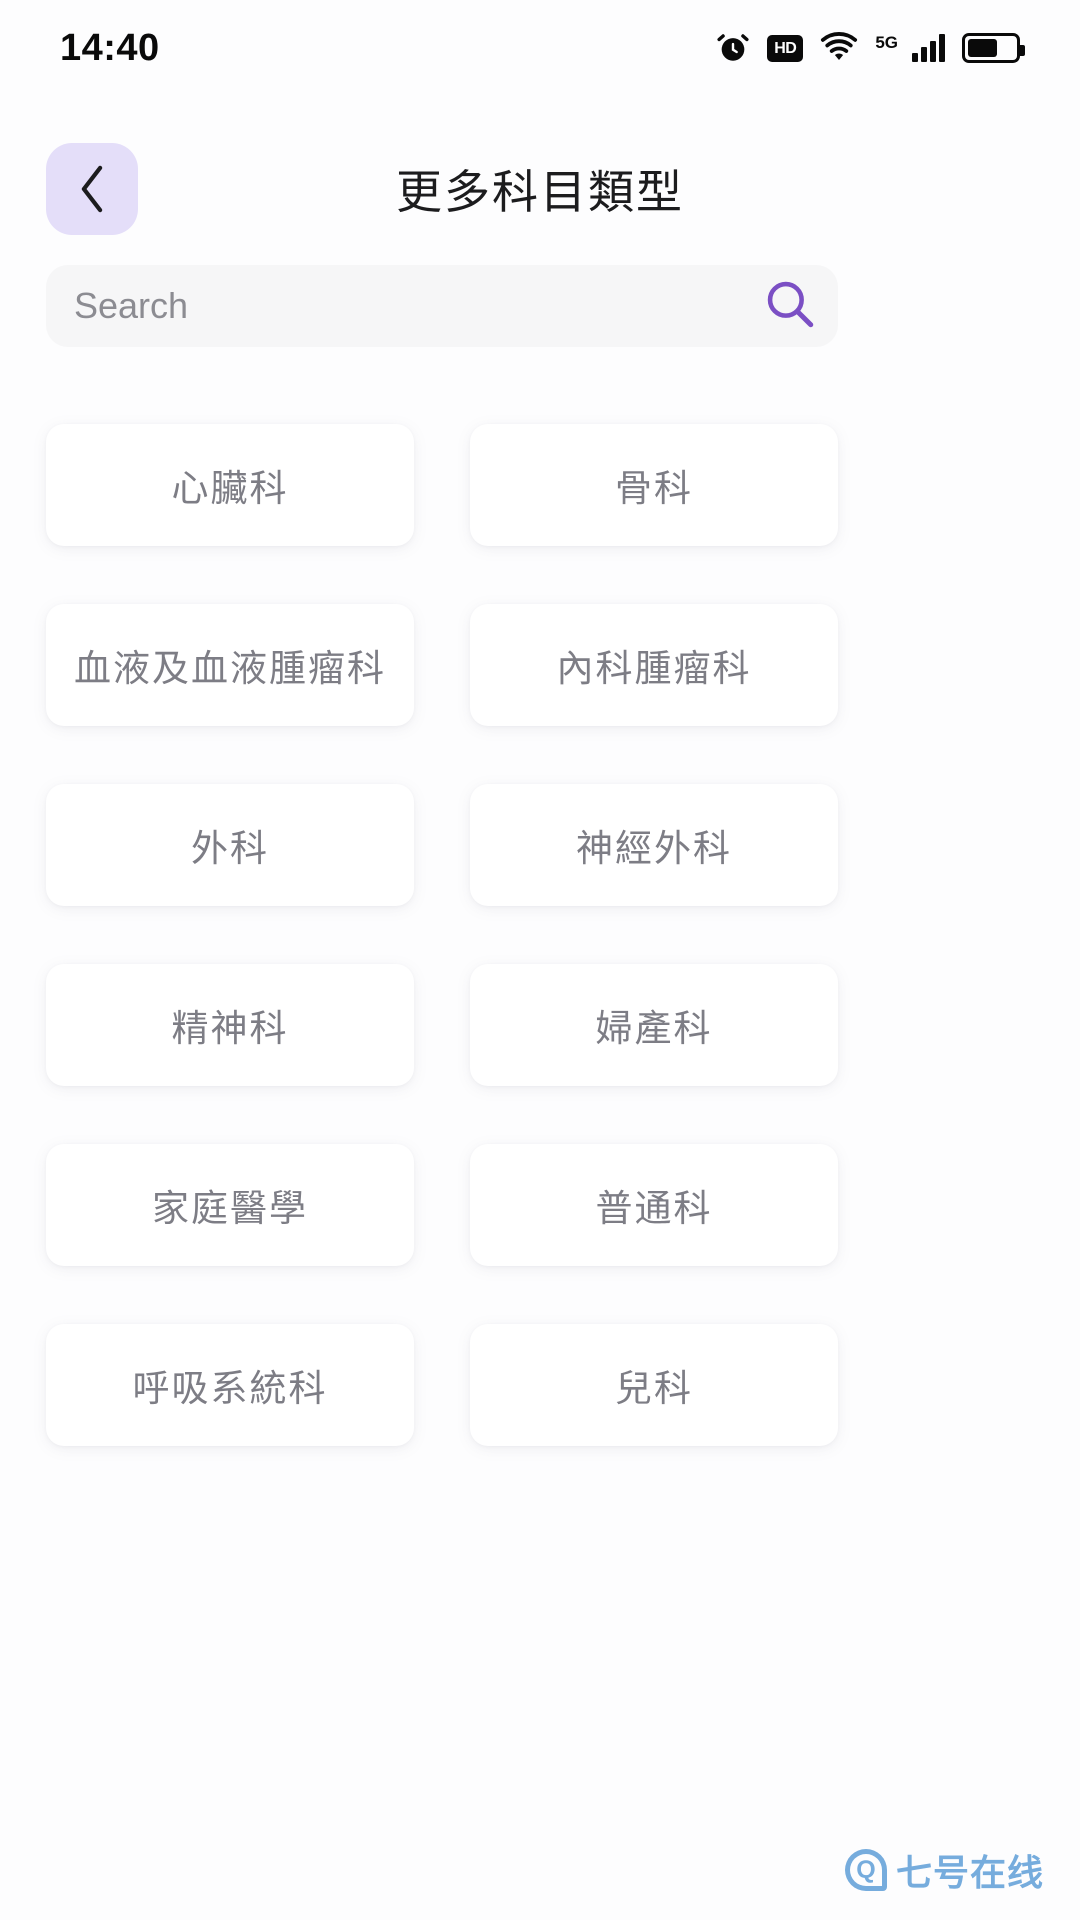 The height and width of the screenshot is (1920, 1080). Describe the element at coordinates (654, 668) in the screenshot. I see `subject-label: 內科腫瘤科` at that location.